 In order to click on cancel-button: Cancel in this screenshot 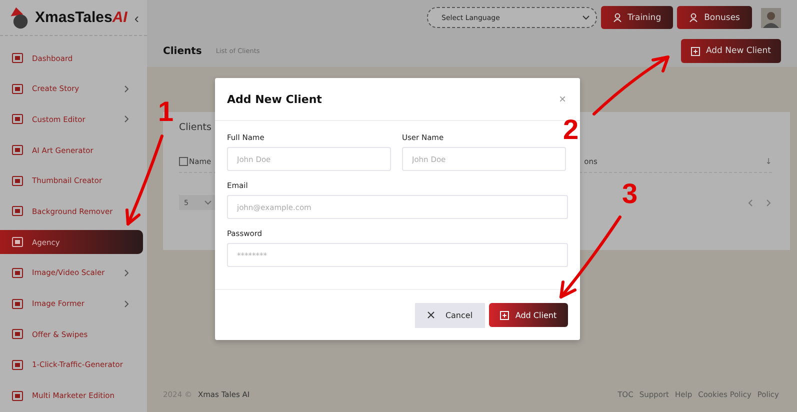, I will do `click(450, 315)`.